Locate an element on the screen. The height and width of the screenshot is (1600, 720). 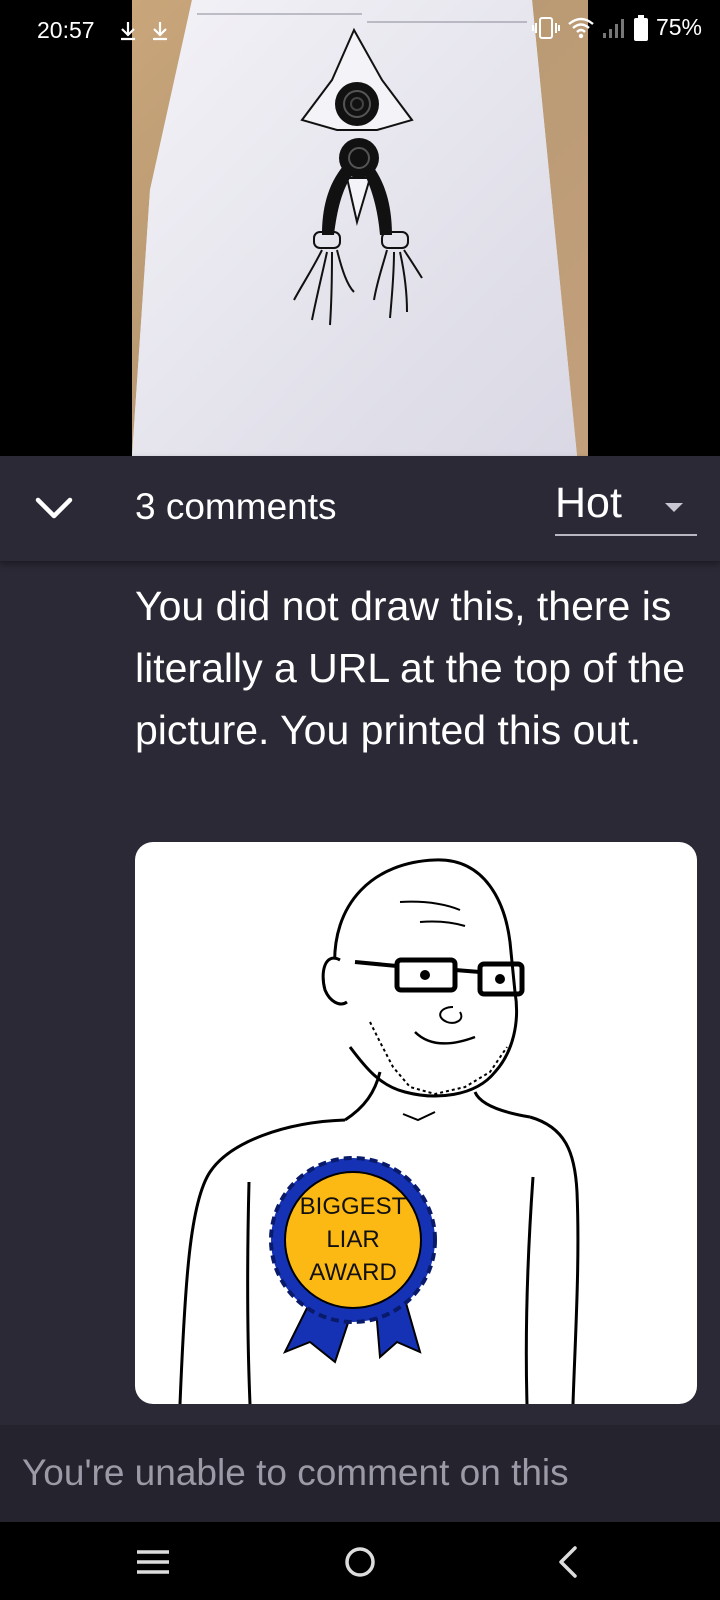
collapse-comments-button is located at coordinates (54, 508).